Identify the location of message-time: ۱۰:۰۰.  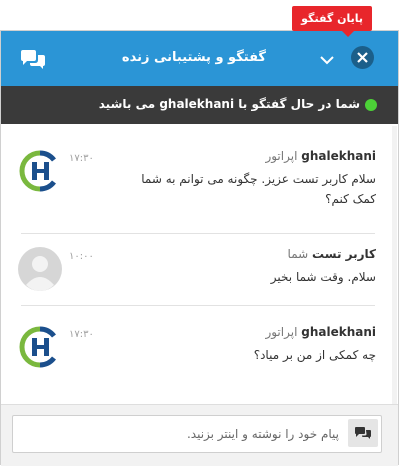
(81, 256).